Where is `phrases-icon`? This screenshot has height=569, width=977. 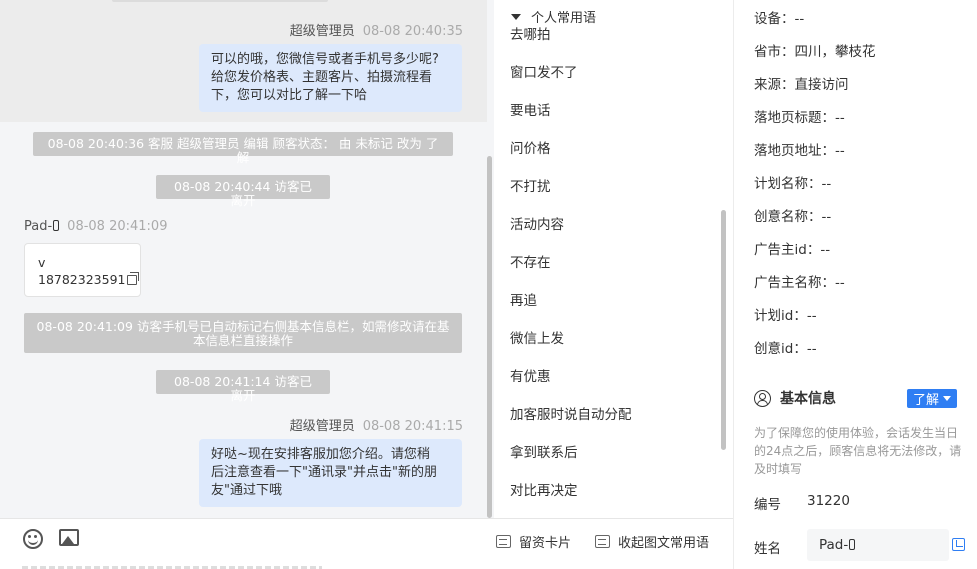
phrases-icon is located at coordinates (602, 541).